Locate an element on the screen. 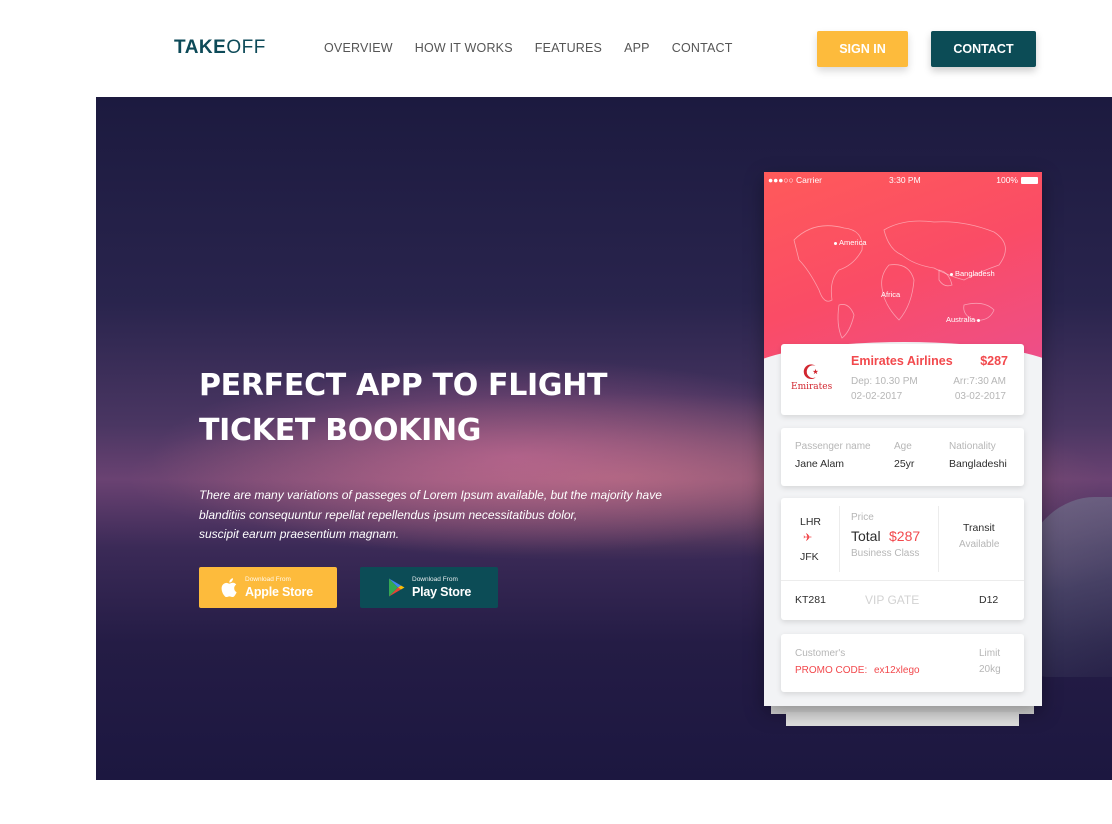 This screenshot has width=1112, height=824. play-store-small: Download From is located at coordinates (435, 579).